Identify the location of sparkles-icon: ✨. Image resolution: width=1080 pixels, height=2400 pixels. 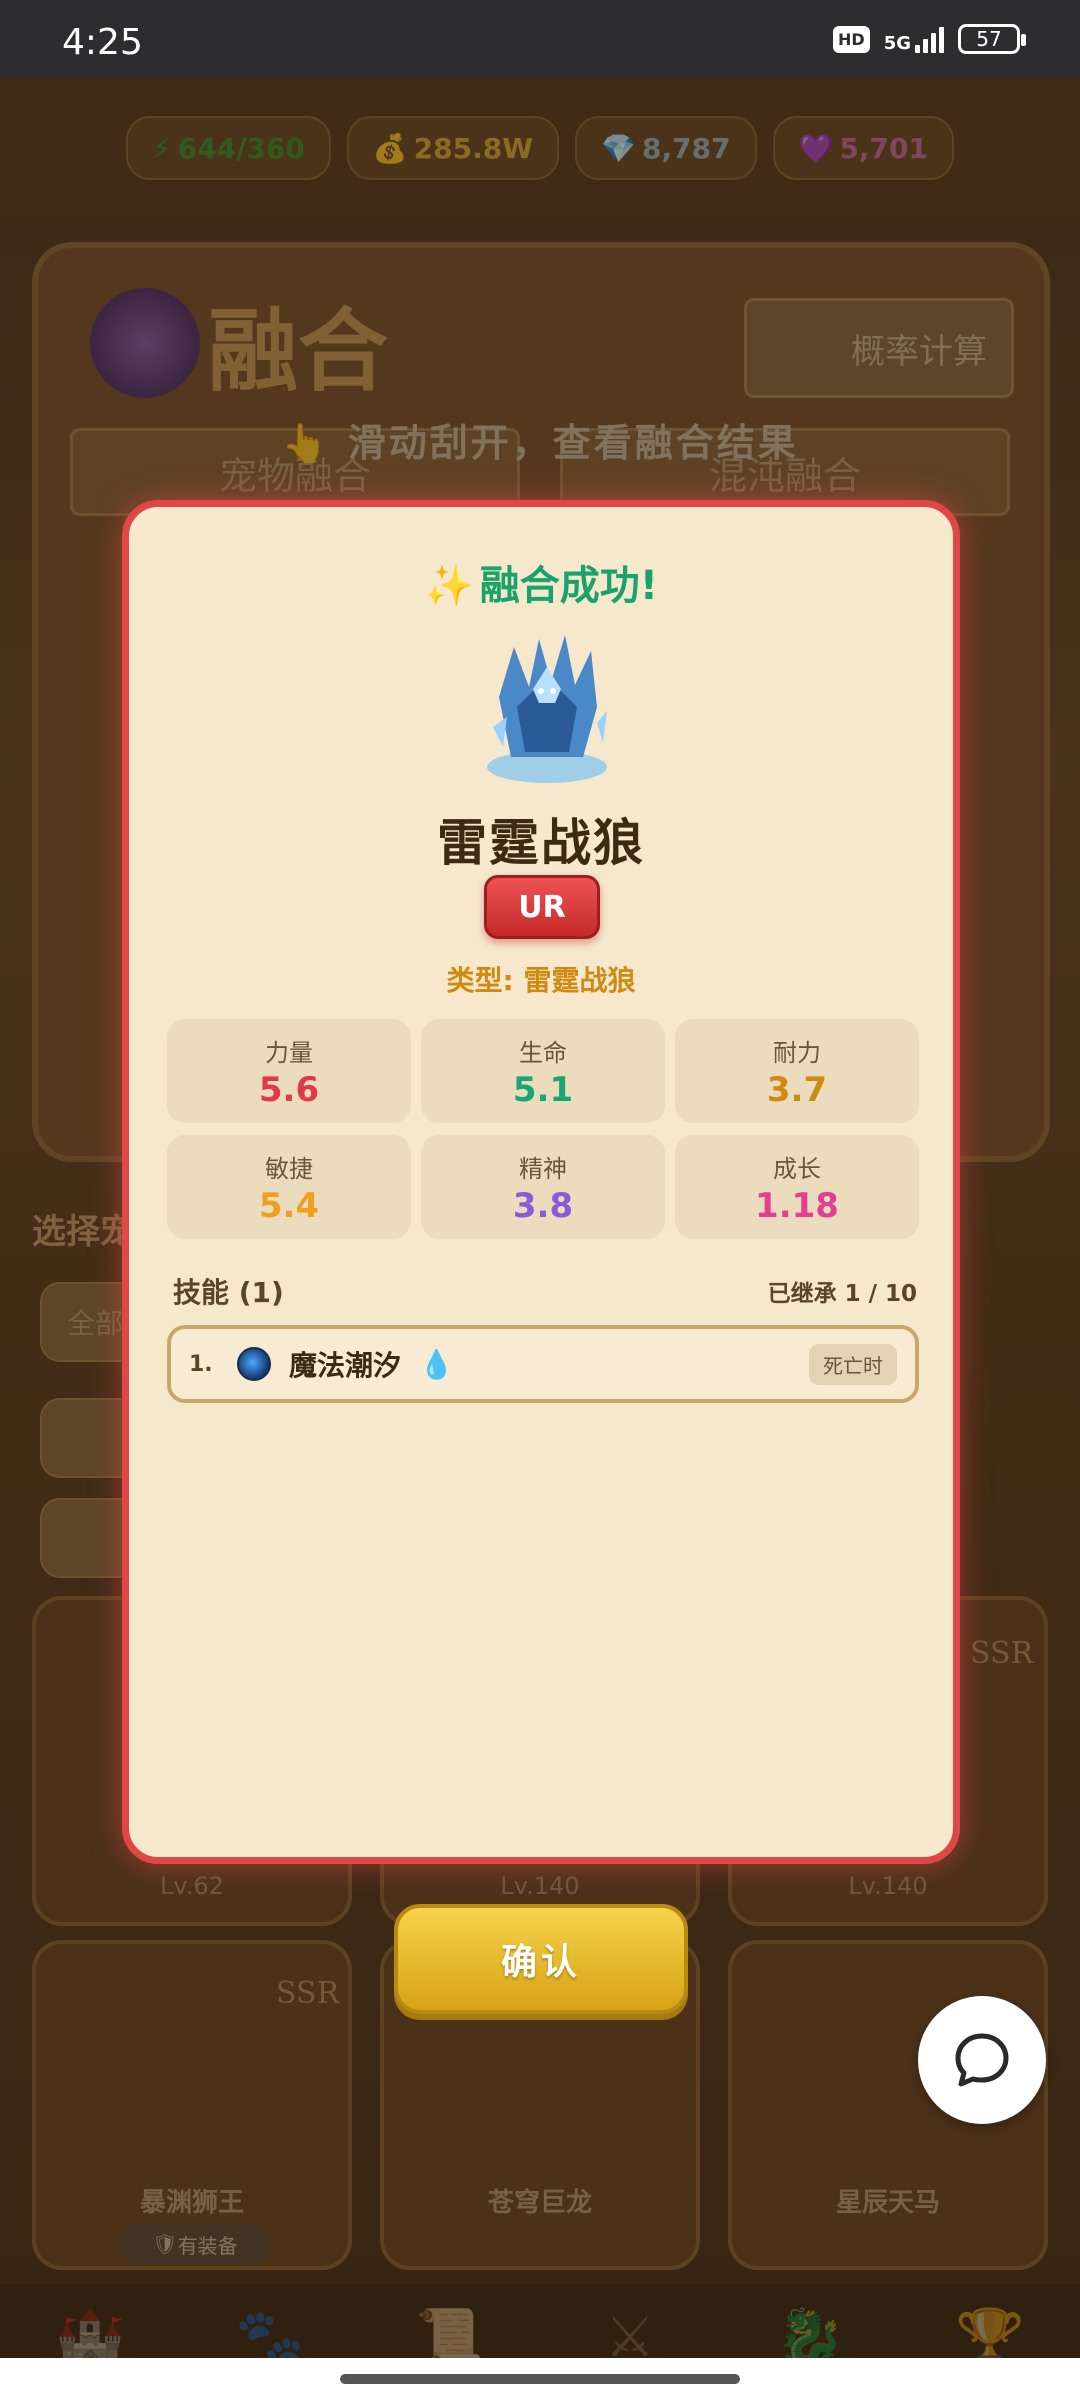
(448, 586).